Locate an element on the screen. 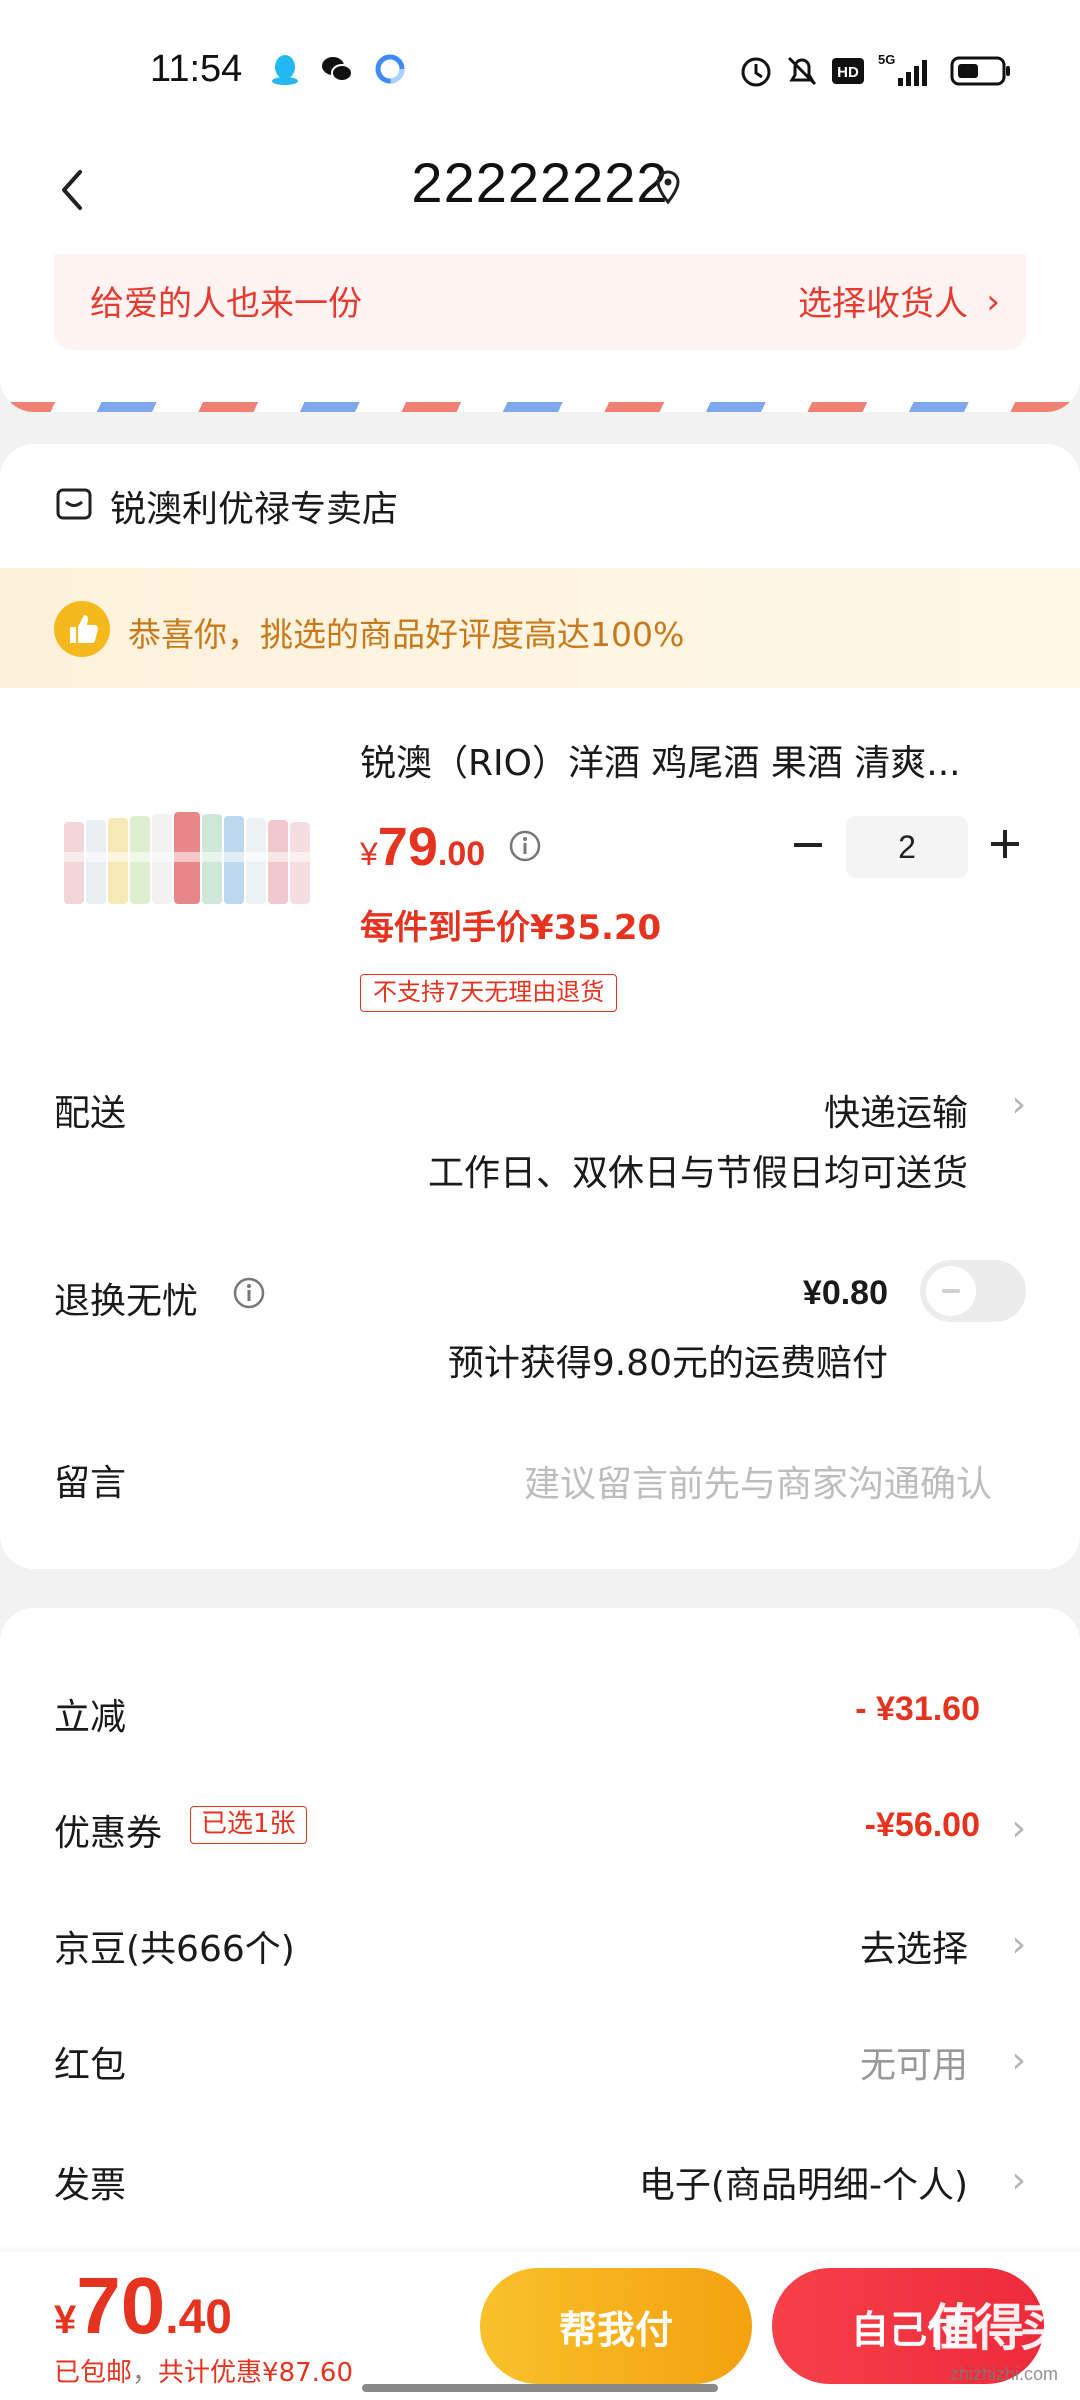  total-summary: 已包邮，共计优惠¥87.60 is located at coordinates (204, 2373).